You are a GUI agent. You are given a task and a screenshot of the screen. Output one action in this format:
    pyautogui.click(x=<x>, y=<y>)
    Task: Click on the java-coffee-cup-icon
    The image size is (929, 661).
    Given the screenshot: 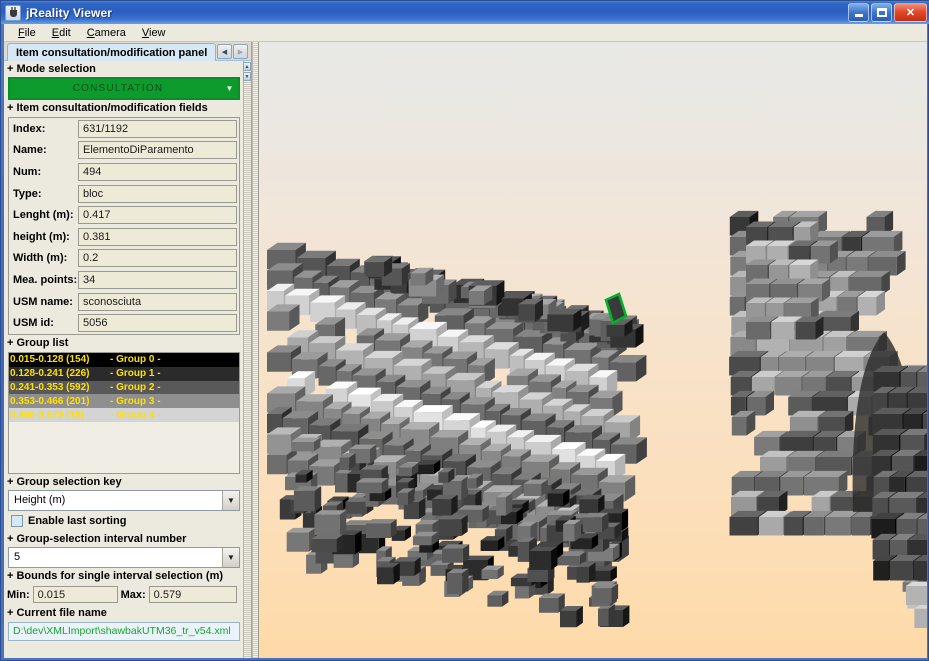 What is the action you would take?
    pyautogui.click(x=13, y=12)
    